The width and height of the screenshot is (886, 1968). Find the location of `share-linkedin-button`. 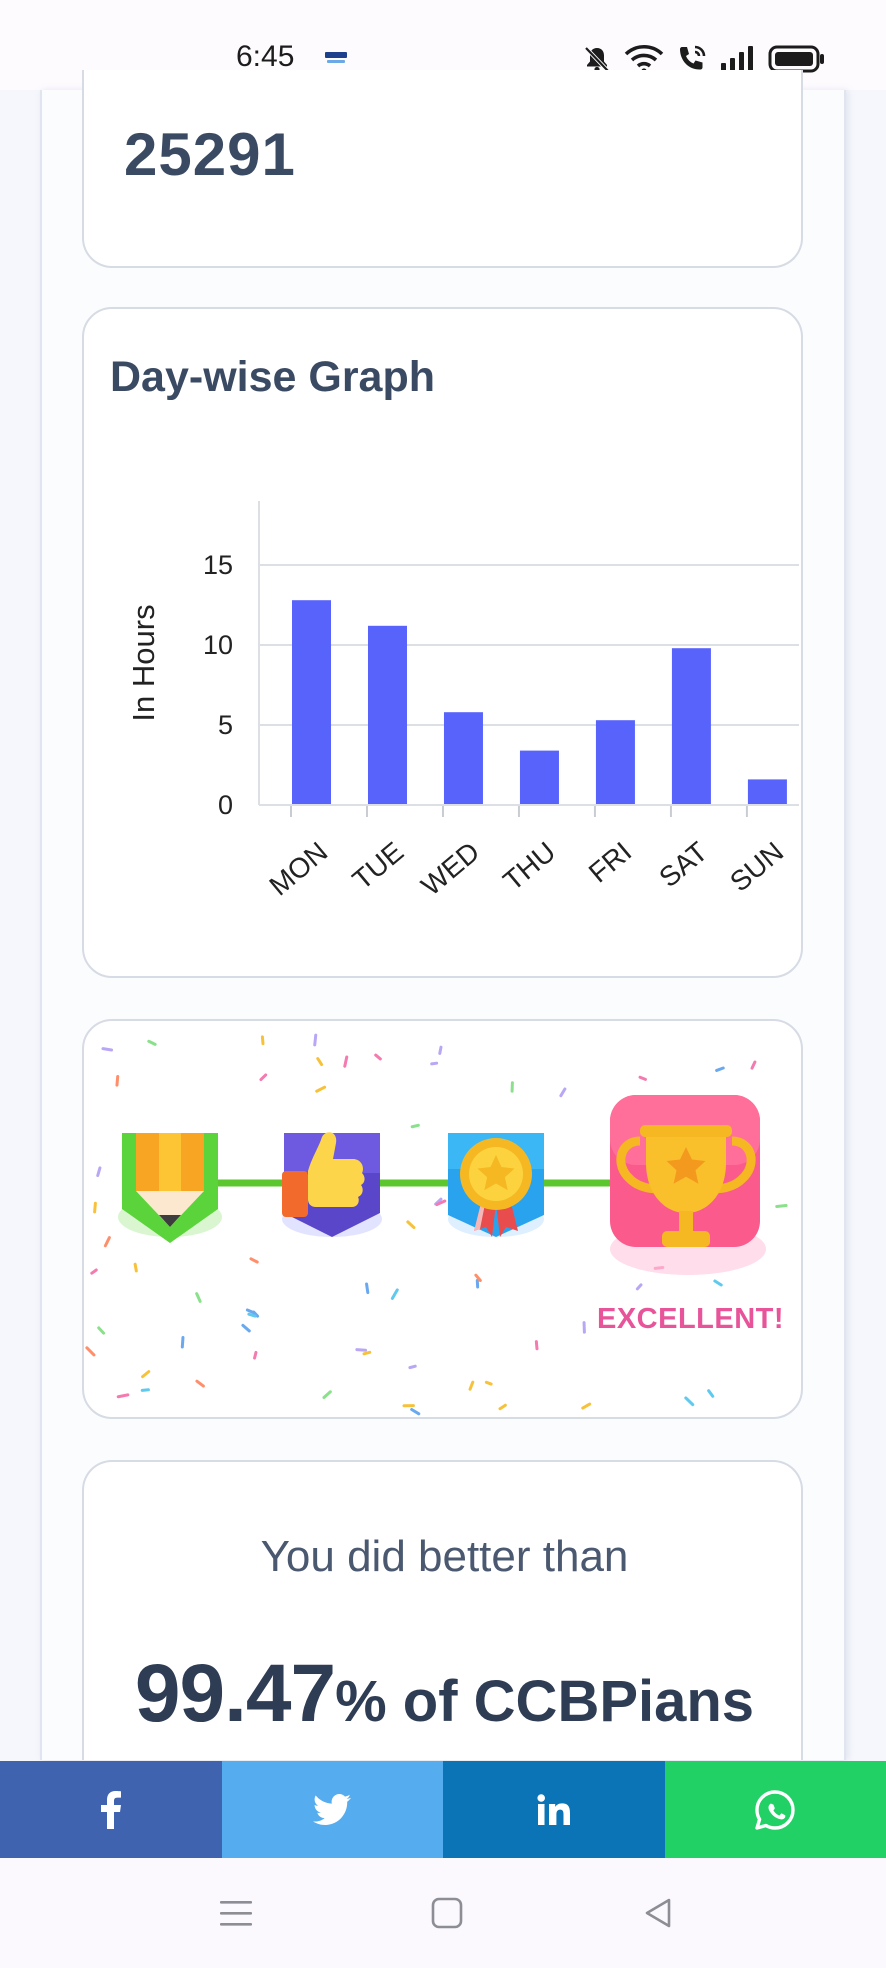

share-linkedin-button is located at coordinates (554, 1809).